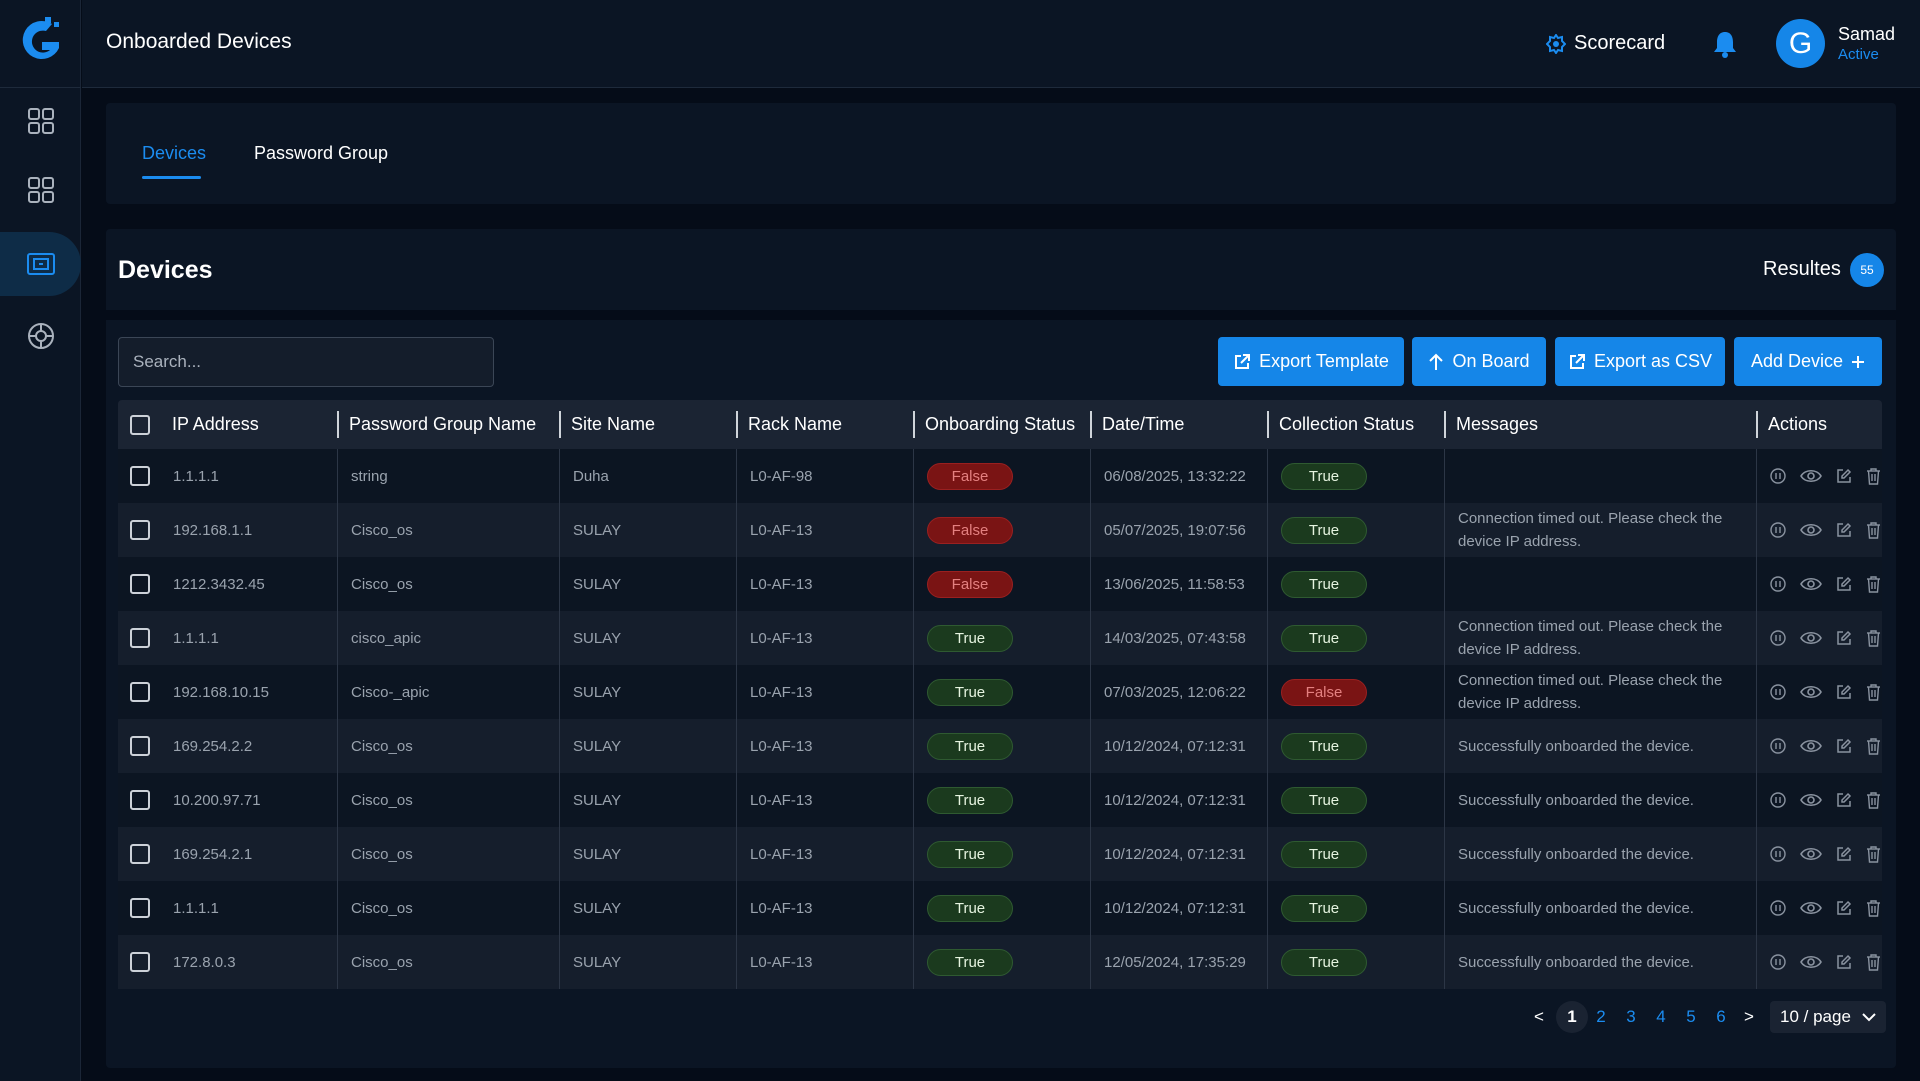 Image resolution: width=1920 pixels, height=1081 pixels. What do you see at coordinates (1661, 1017) in the screenshot?
I see `page-4: 4` at bounding box center [1661, 1017].